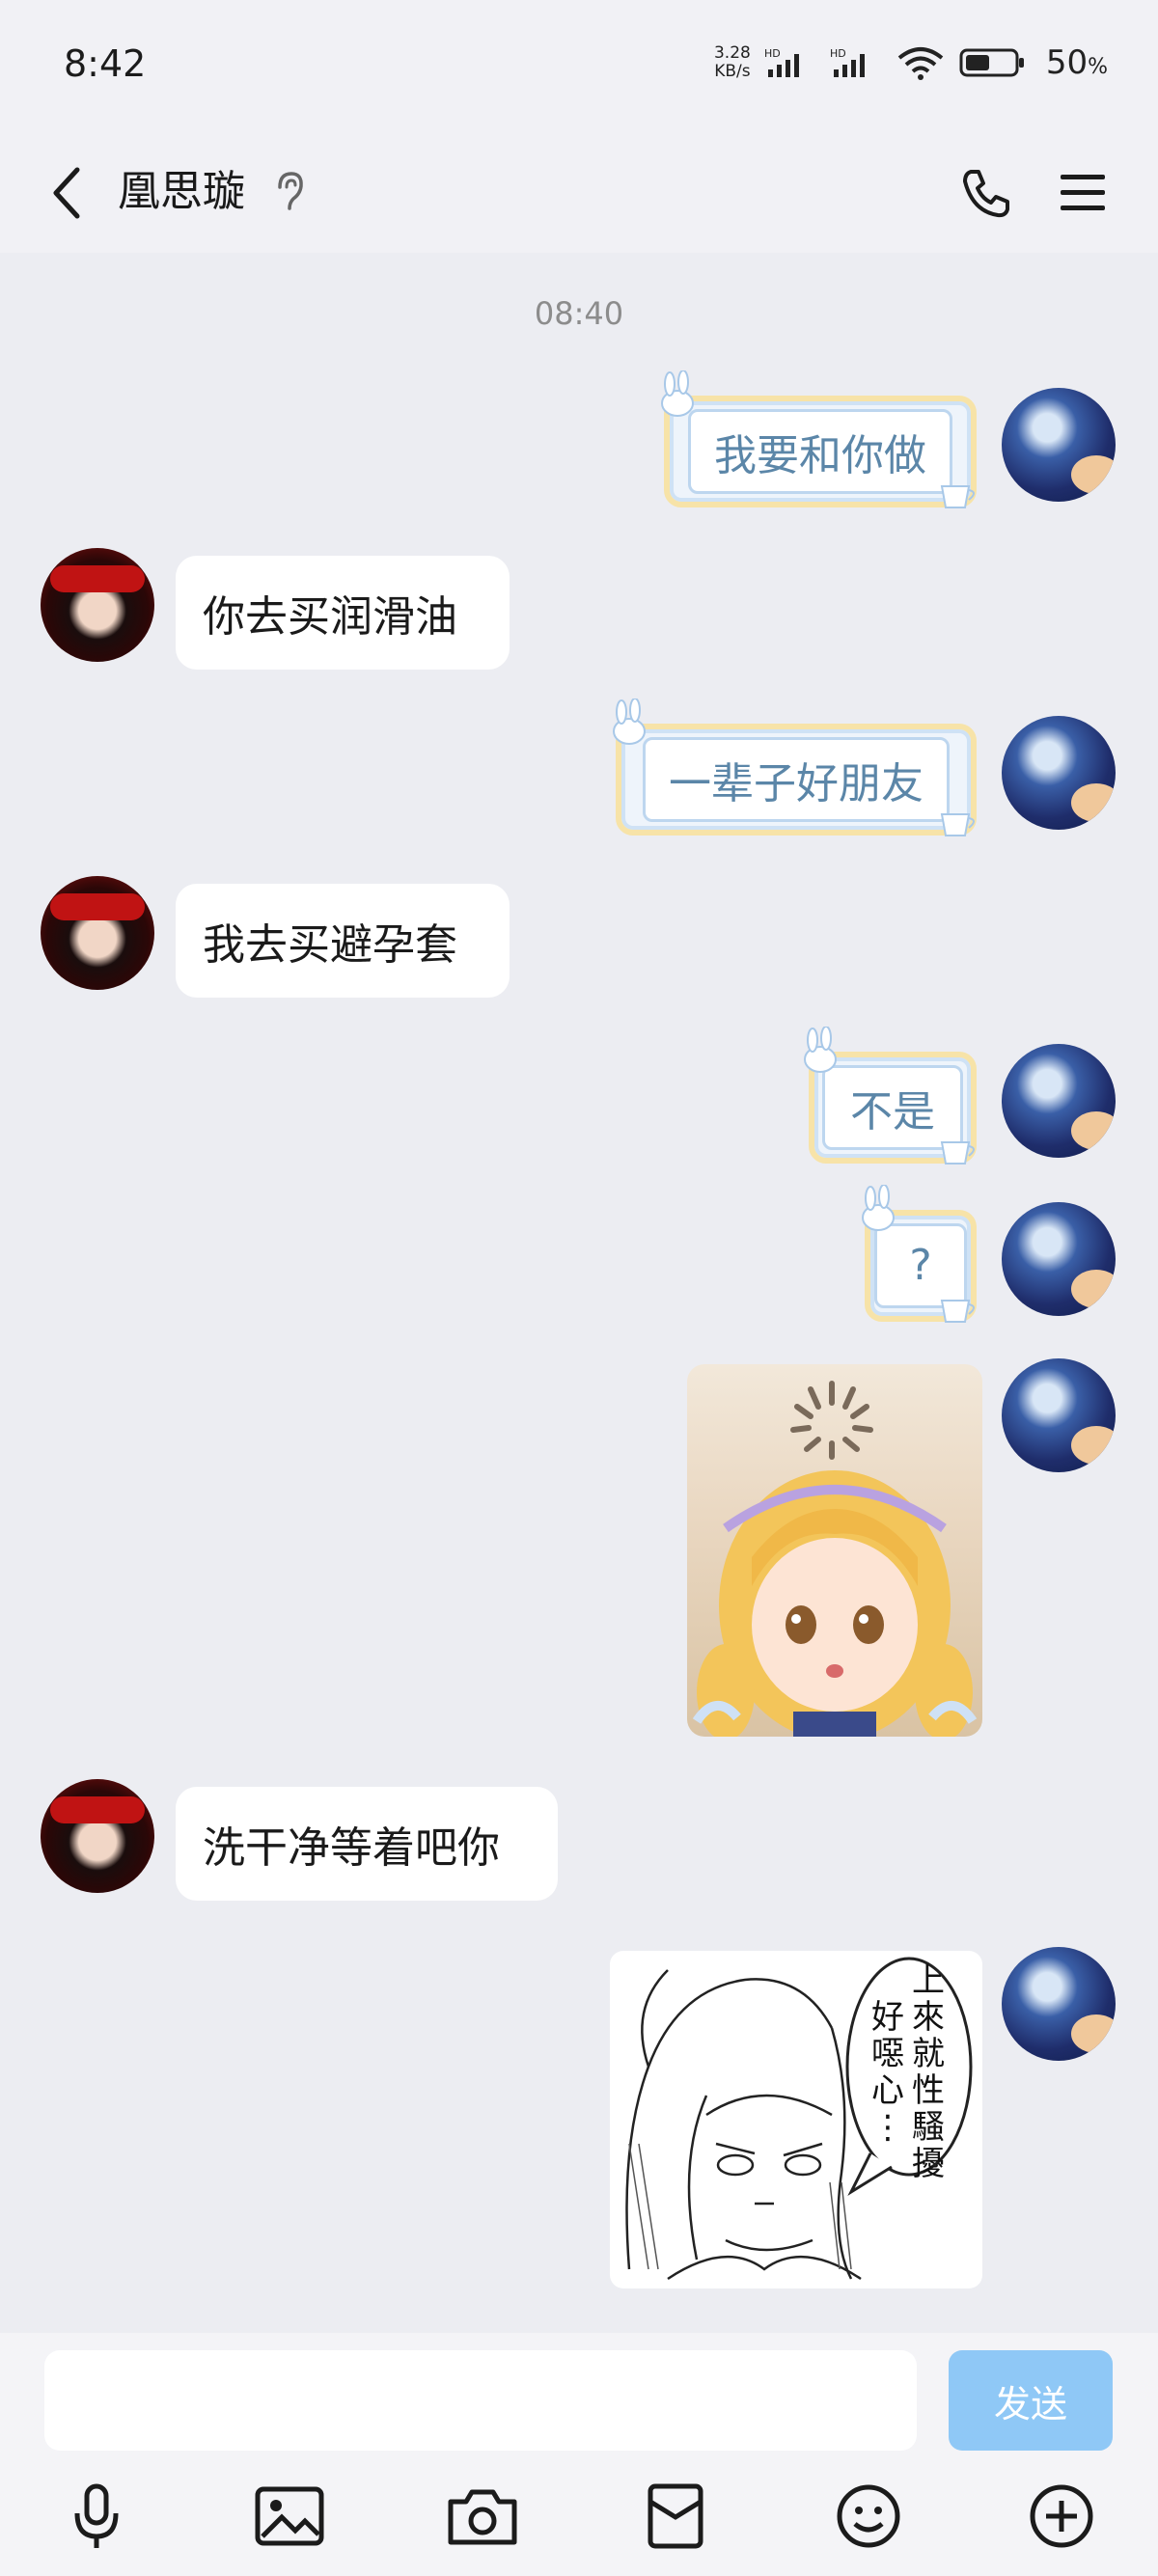  What do you see at coordinates (835, 1559) in the screenshot?
I see `anime-girl-illustration` at bounding box center [835, 1559].